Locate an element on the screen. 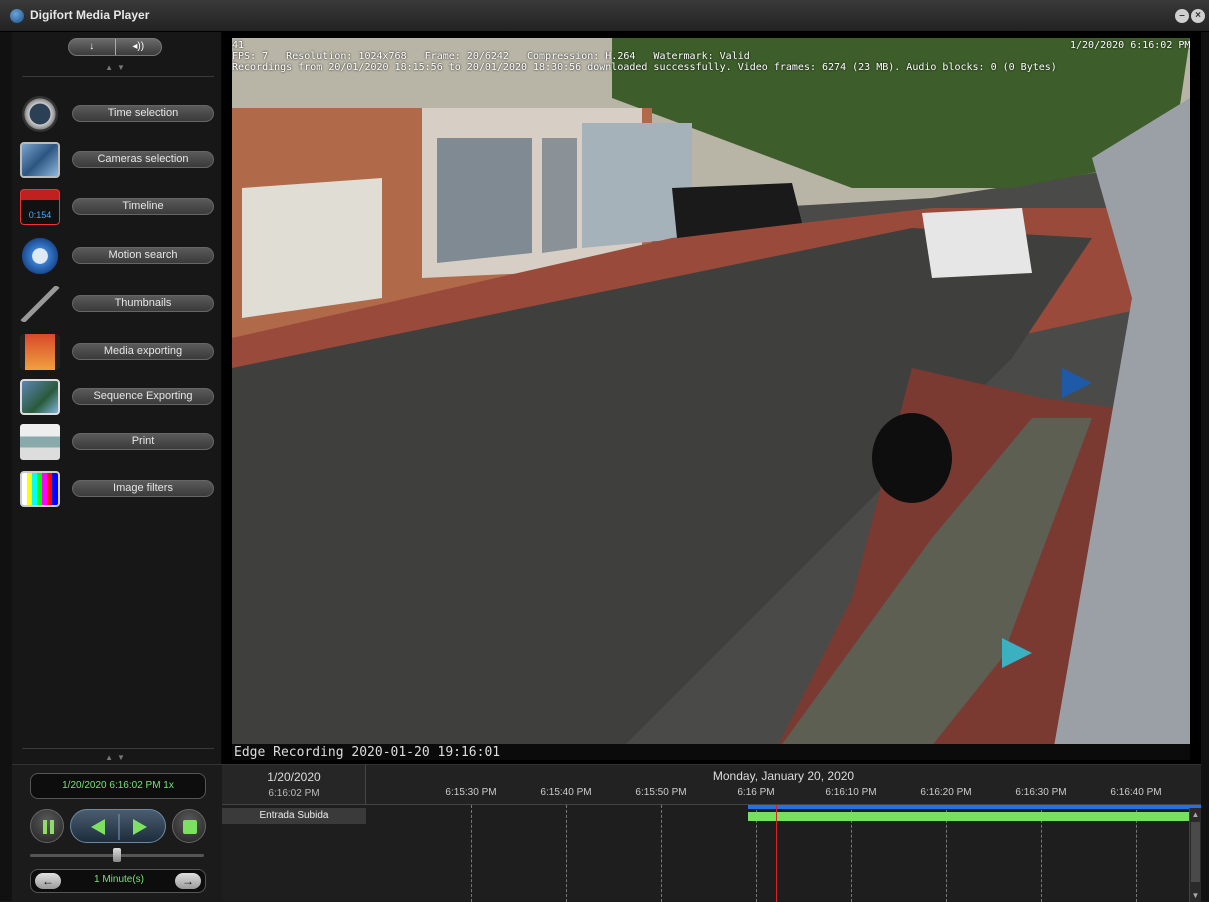  menu-item-media-exporting: Media exporting is located at coordinates (119, 352).